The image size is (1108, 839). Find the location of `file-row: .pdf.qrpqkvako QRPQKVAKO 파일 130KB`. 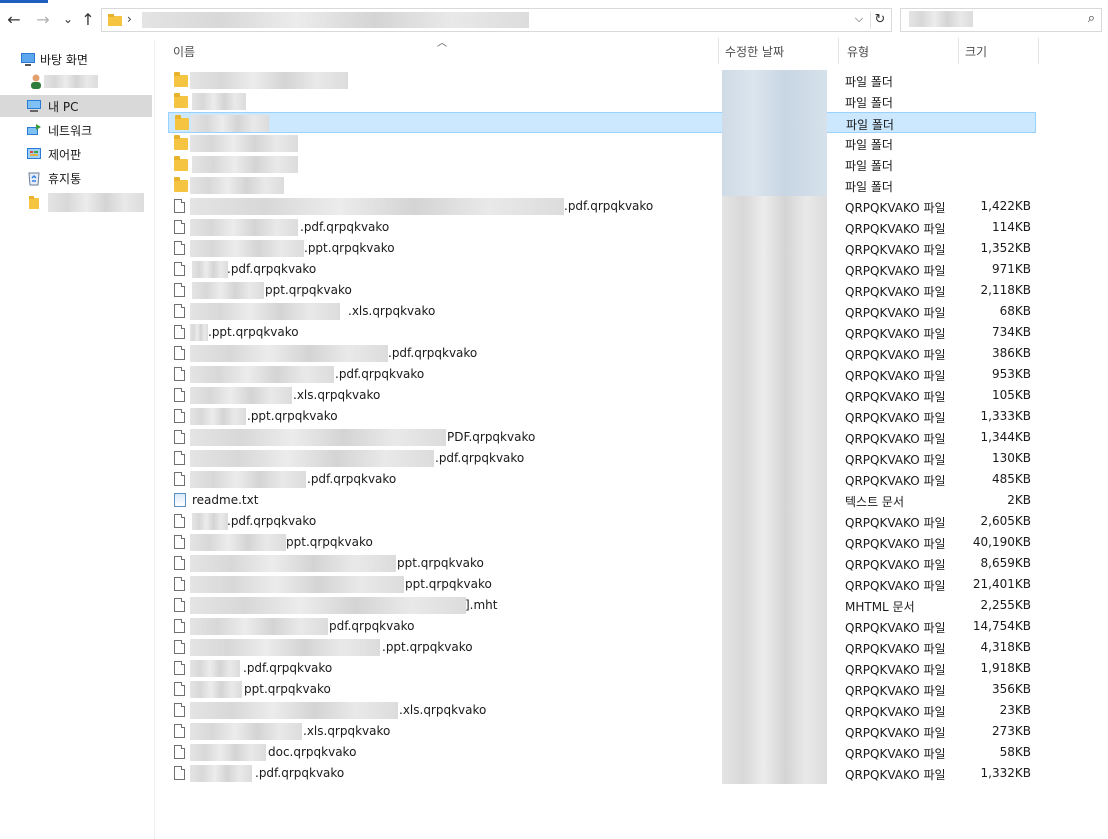

file-row: .pdf.qrpqkvako QRPQKVAKO 파일 130KB is located at coordinates (602, 458).